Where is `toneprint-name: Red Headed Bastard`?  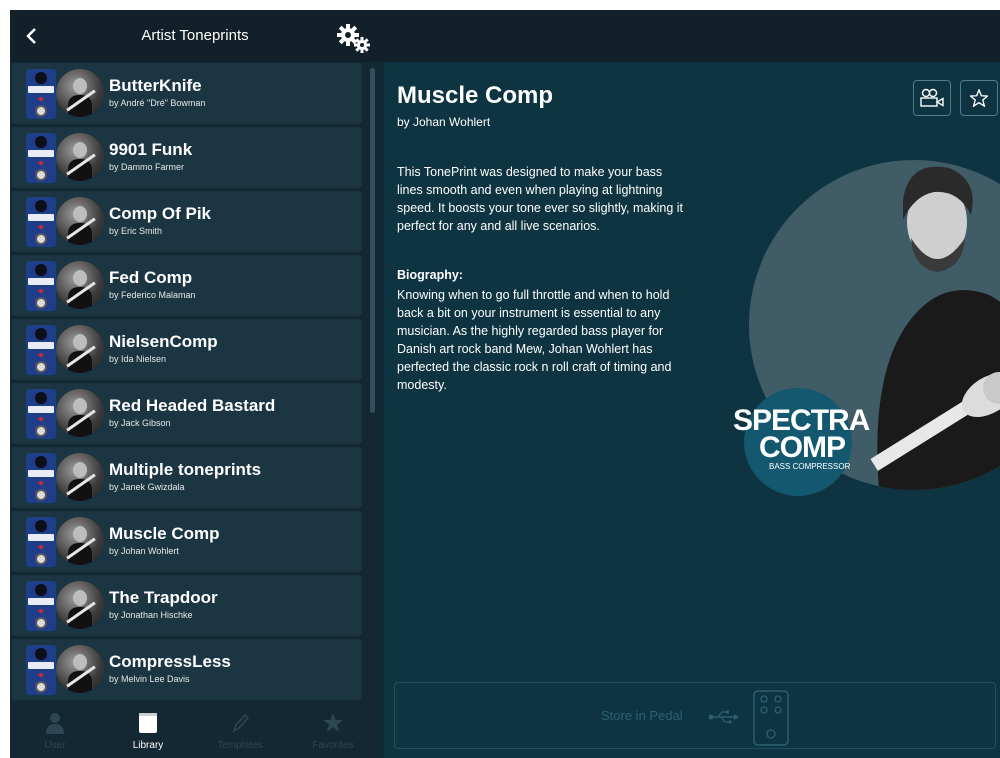 toneprint-name: Red Headed Bastard is located at coordinates (192, 405).